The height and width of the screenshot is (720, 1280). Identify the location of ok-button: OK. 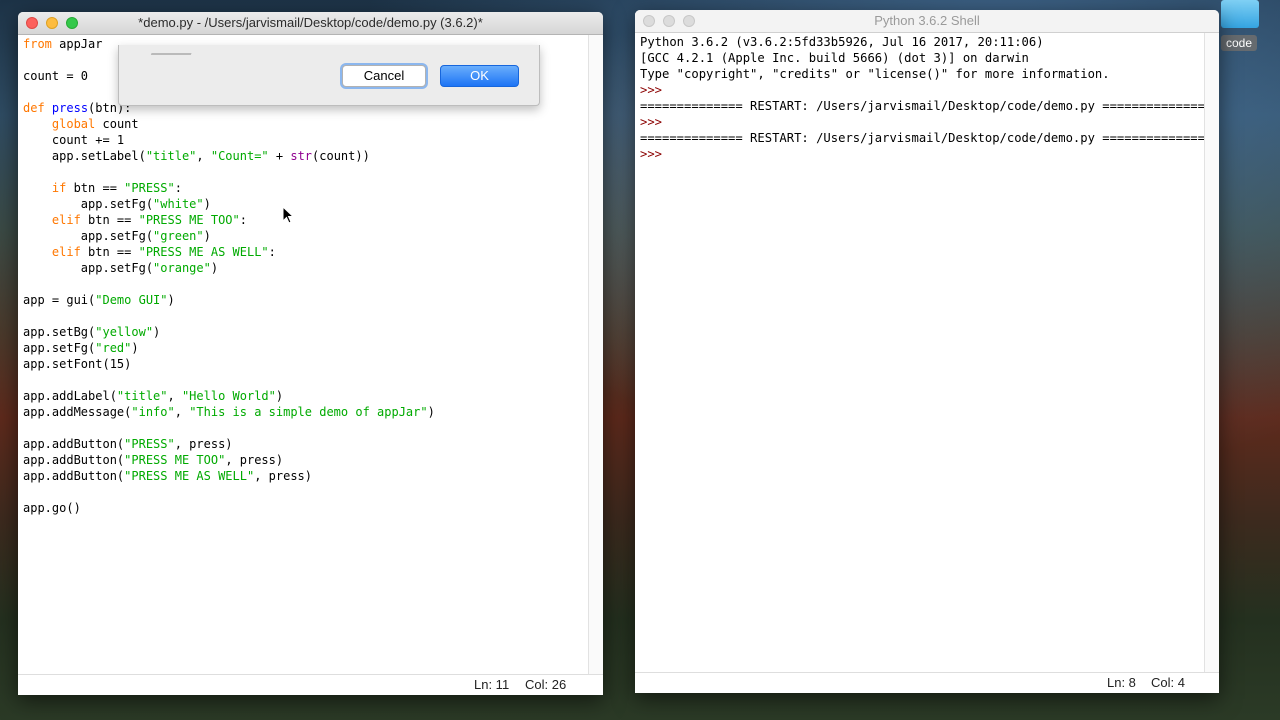
(479, 76).